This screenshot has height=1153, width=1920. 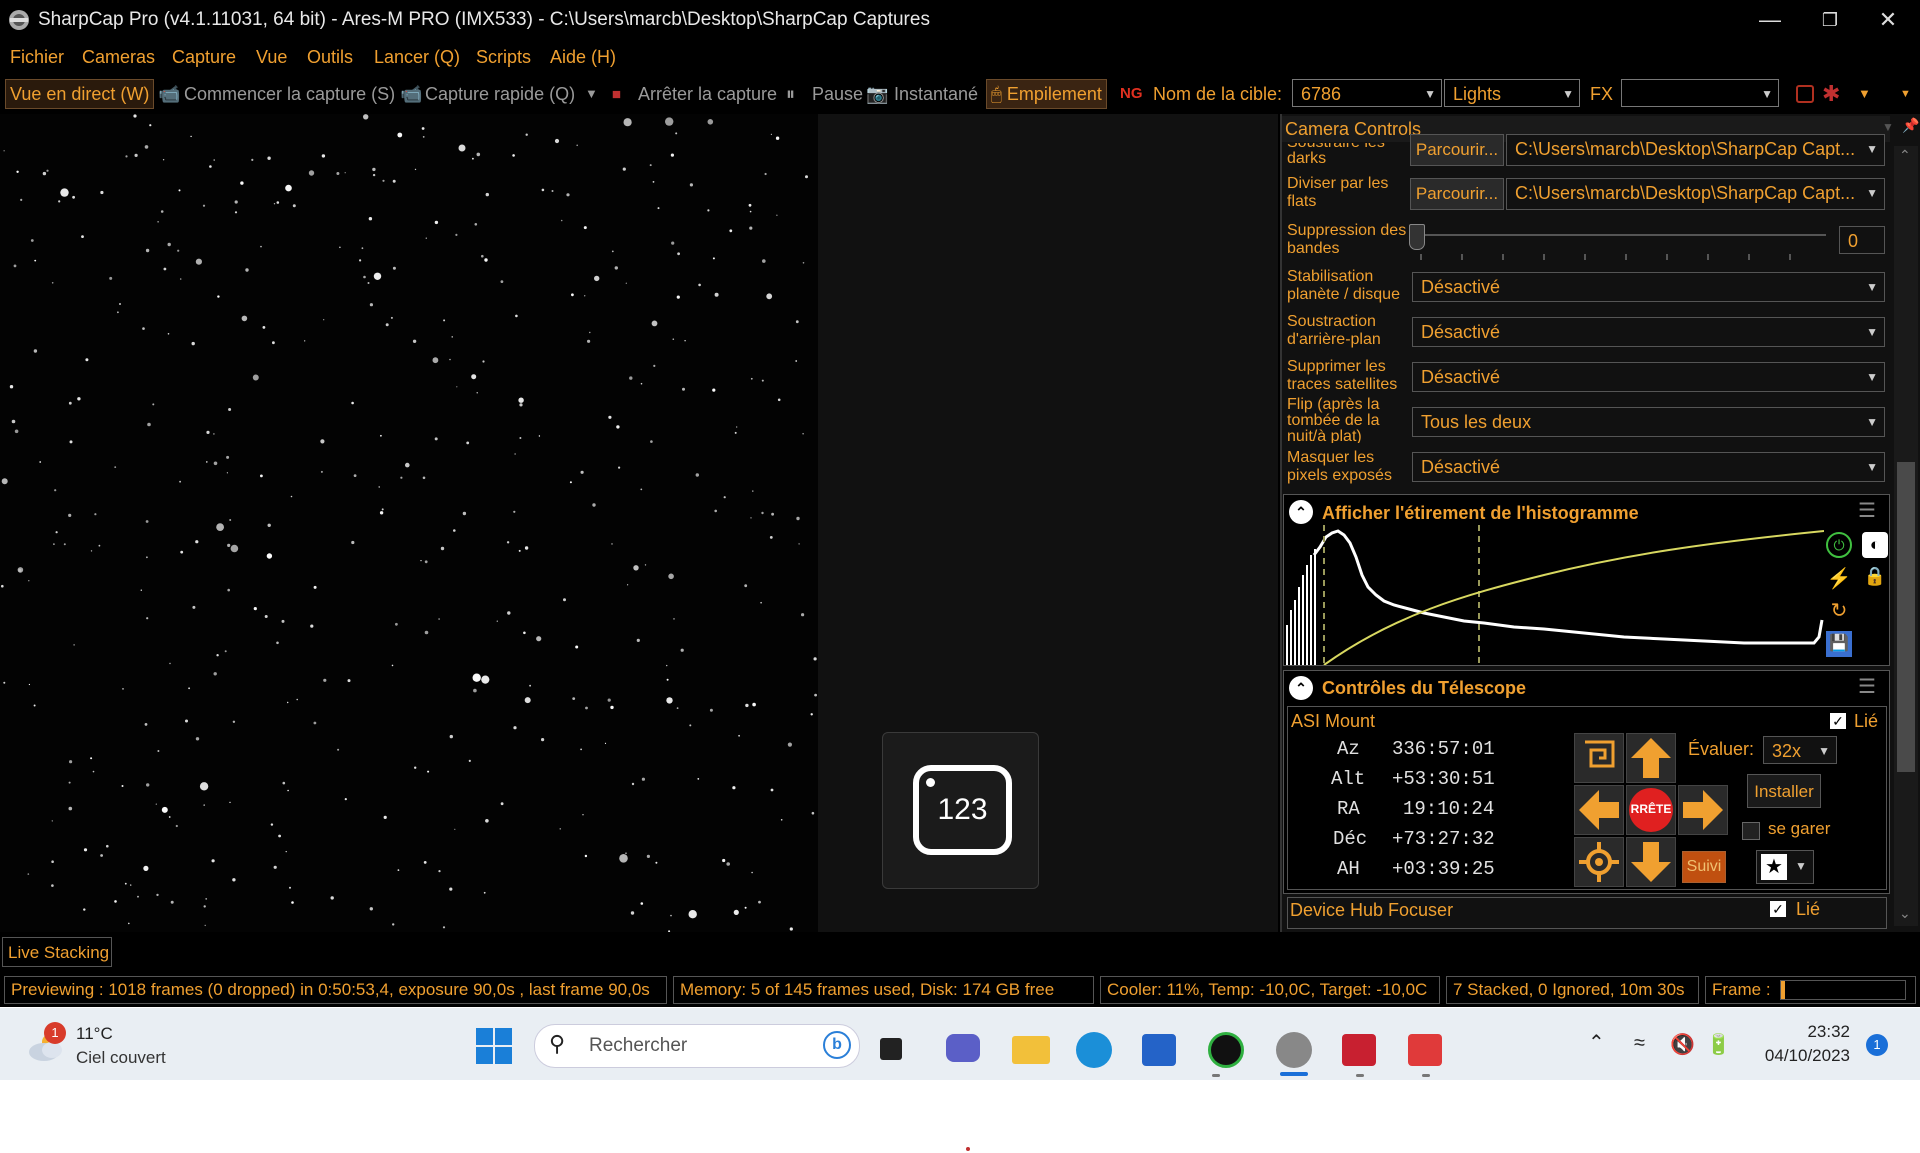 What do you see at coordinates (1839, 611) in the screenshot?
I see `reset-icon: ↻` at bounding box center [1839, 611].